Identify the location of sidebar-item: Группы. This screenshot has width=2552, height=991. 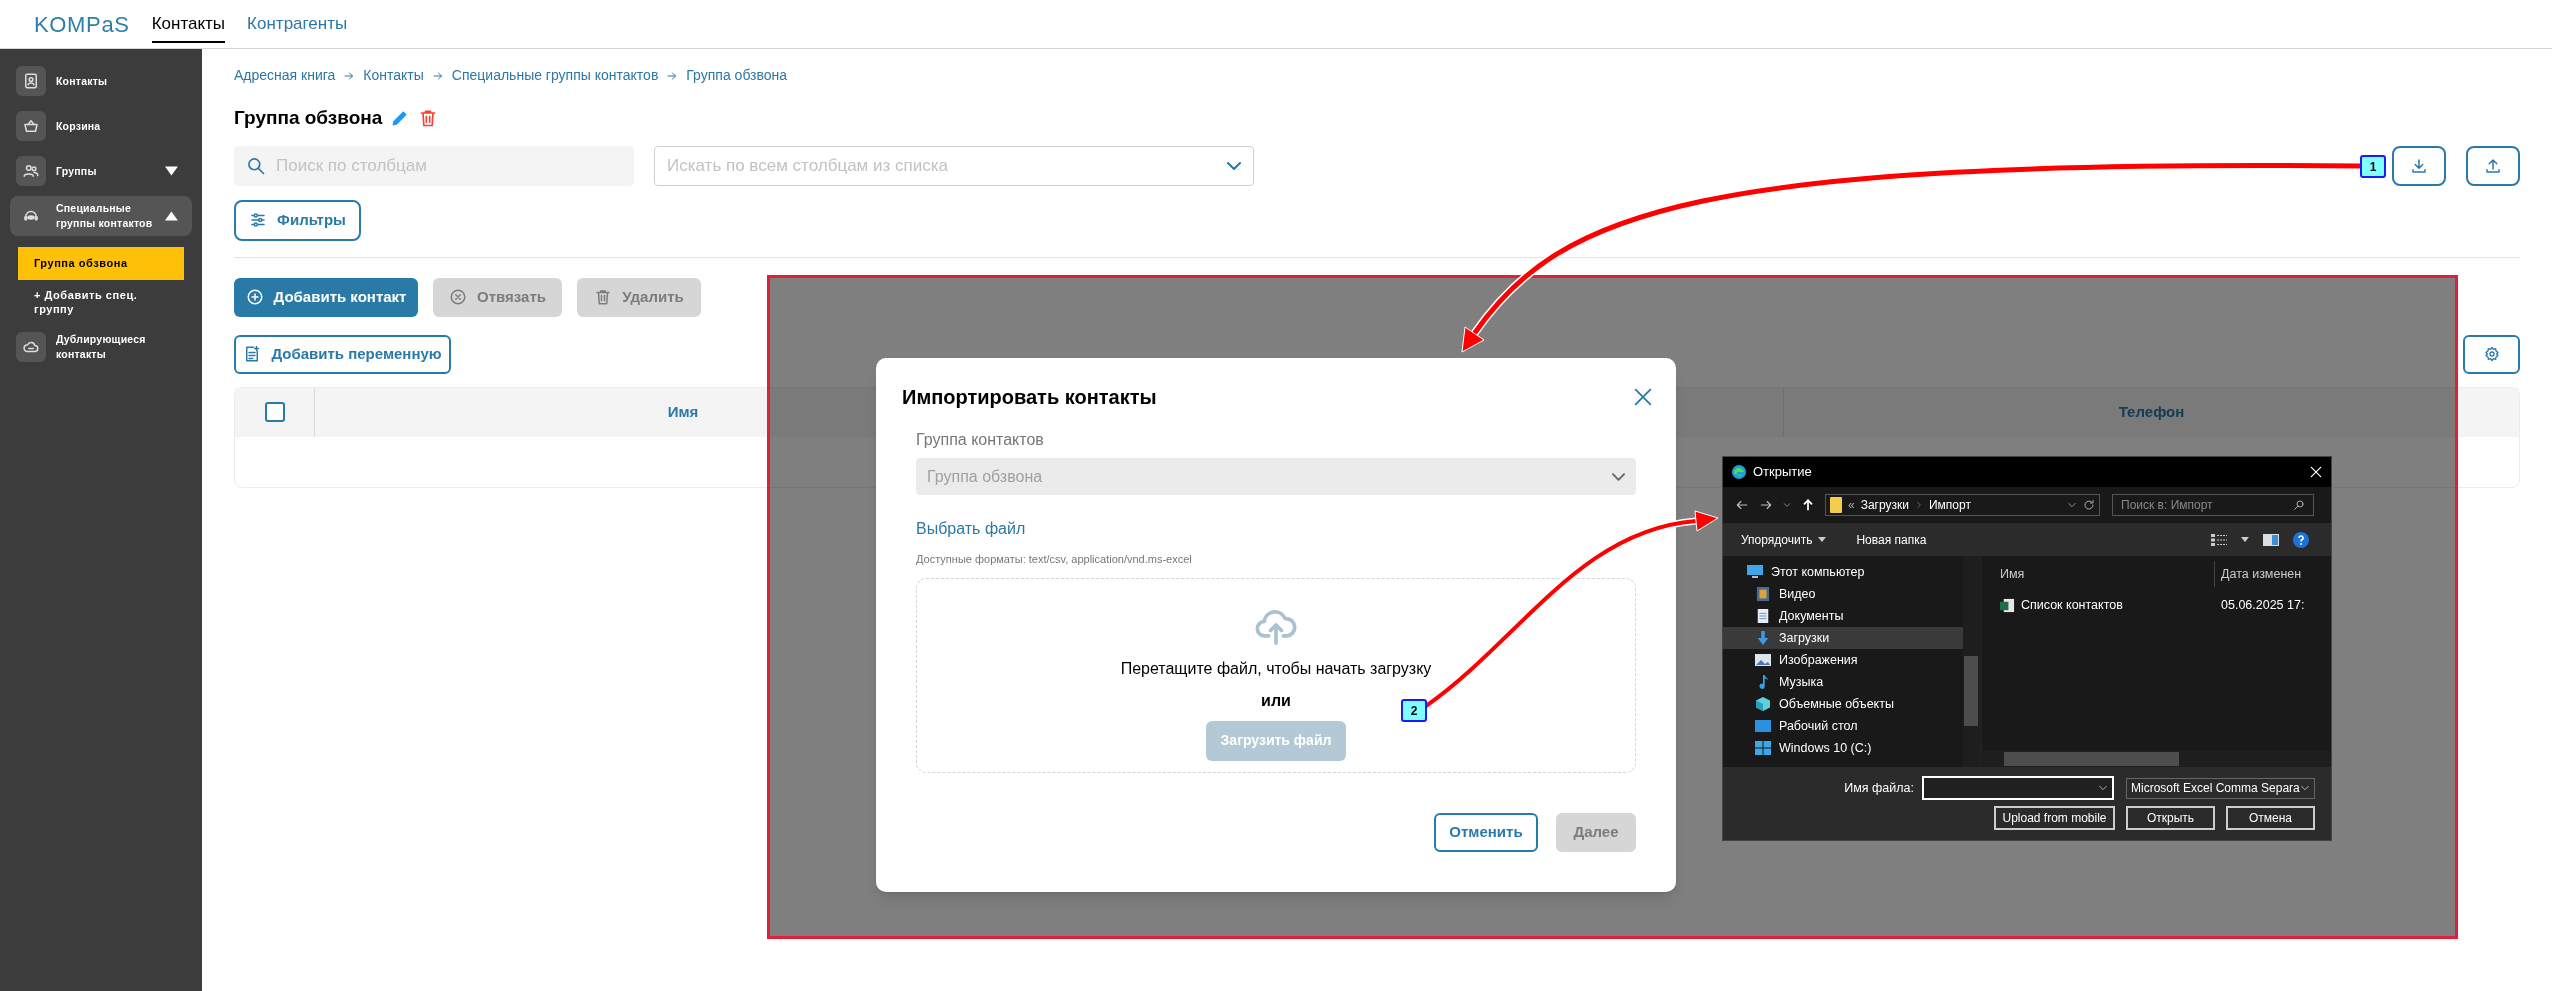
(101, 171).